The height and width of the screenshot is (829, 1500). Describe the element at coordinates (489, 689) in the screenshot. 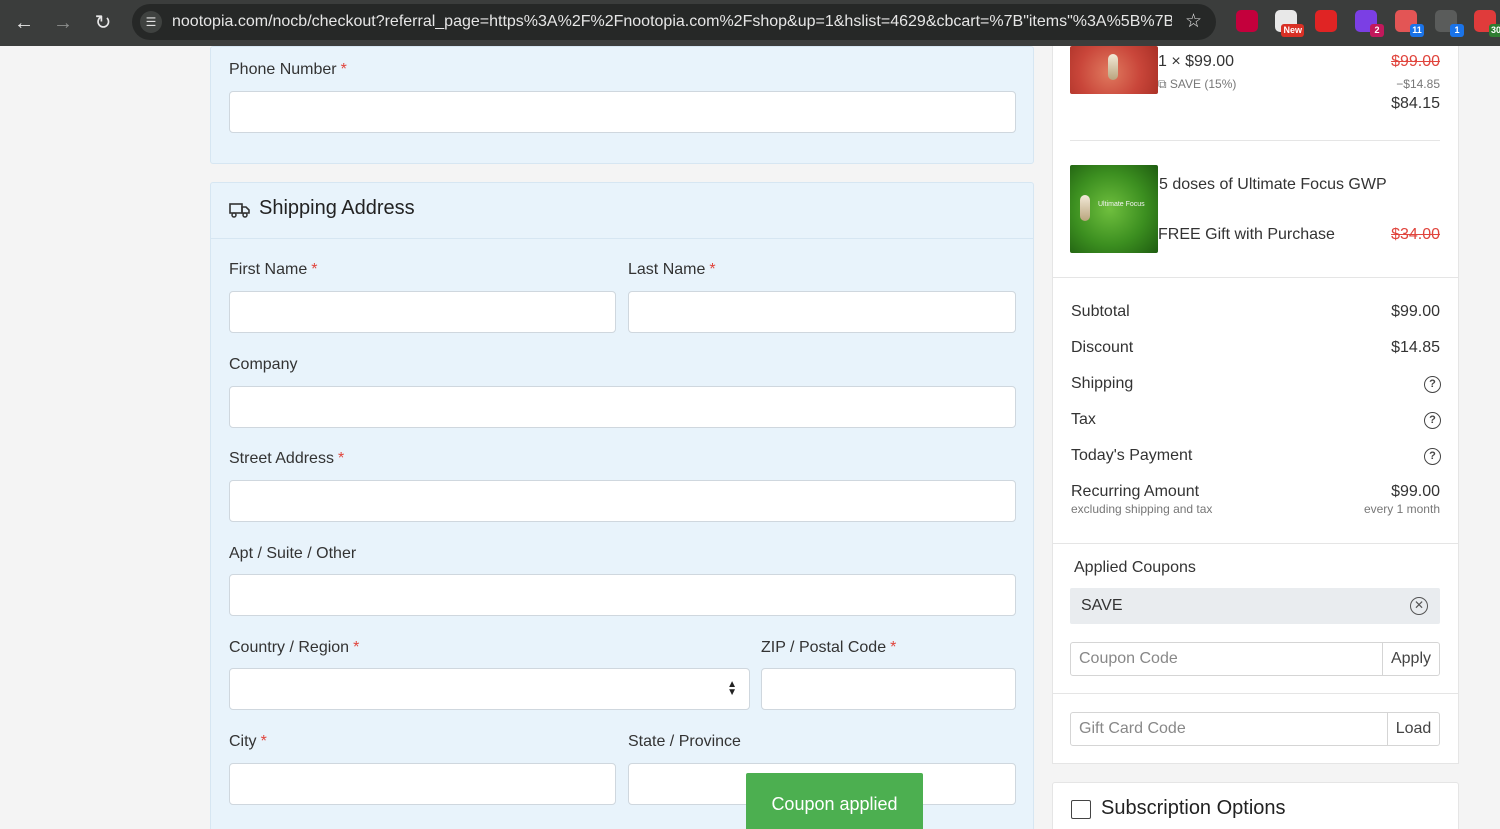

I see `country-select: ▲ ▼` at that location.